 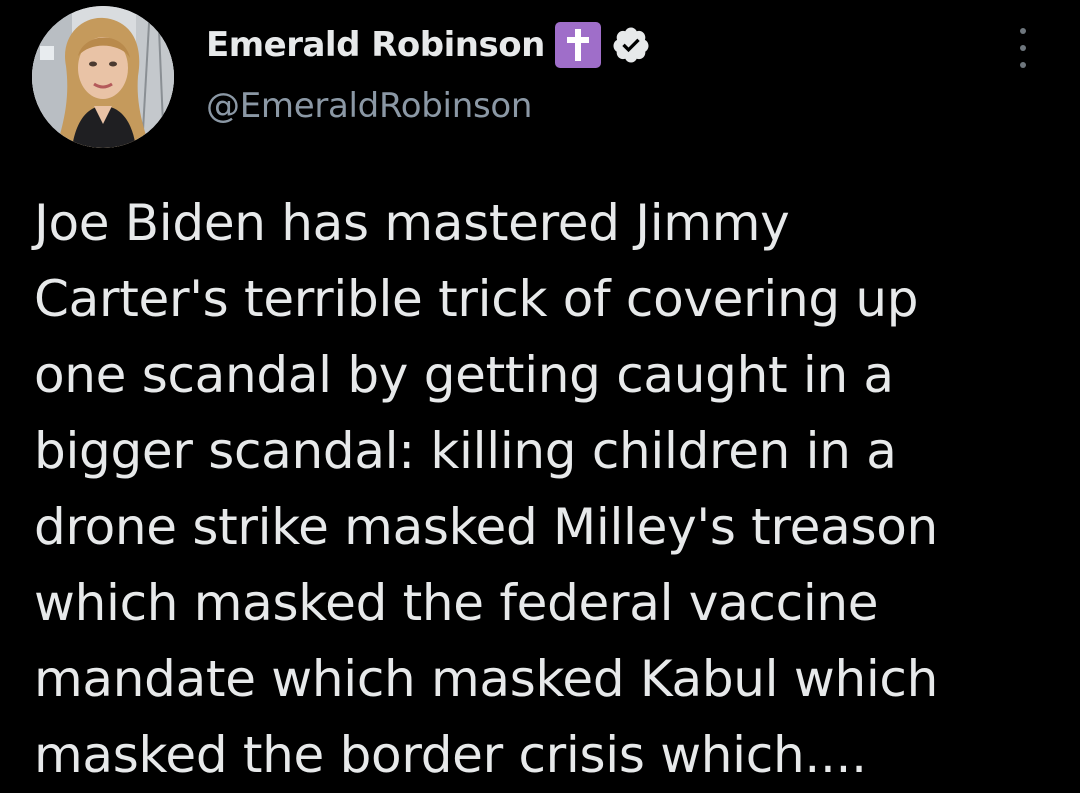 I want to click on avatar, so click(x=103, y=77).